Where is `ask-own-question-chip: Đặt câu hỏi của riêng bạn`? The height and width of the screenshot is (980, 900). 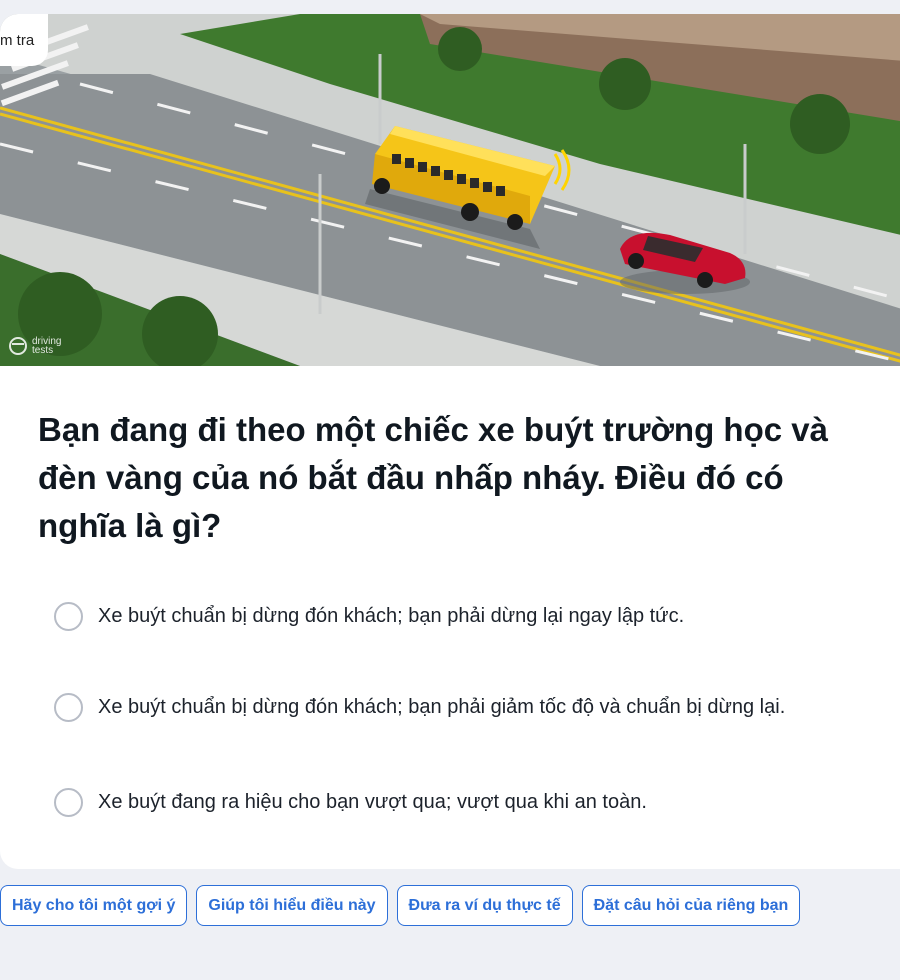
ask-own-question-chip: Đặt câu hỏi của riêng bạn is located at coordinates (691, 905).